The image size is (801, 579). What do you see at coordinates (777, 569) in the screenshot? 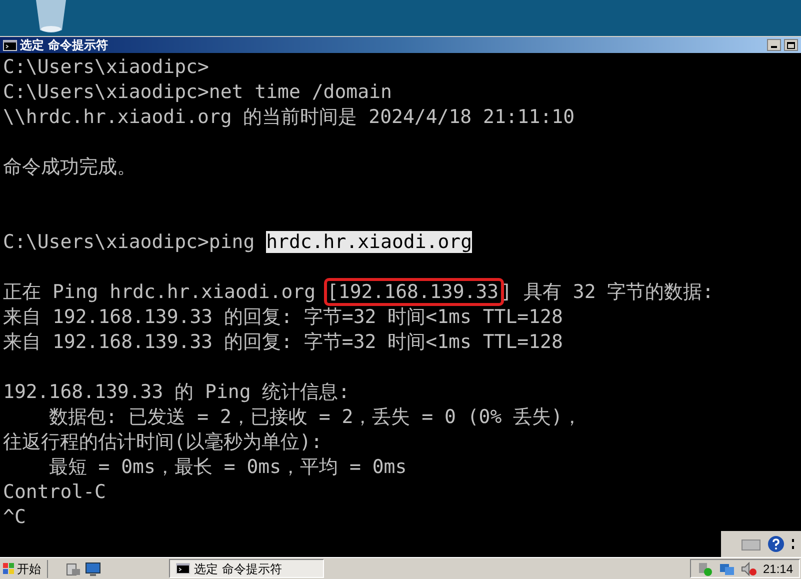
I see `clock: 21:14` at bounding box center [777, 569].